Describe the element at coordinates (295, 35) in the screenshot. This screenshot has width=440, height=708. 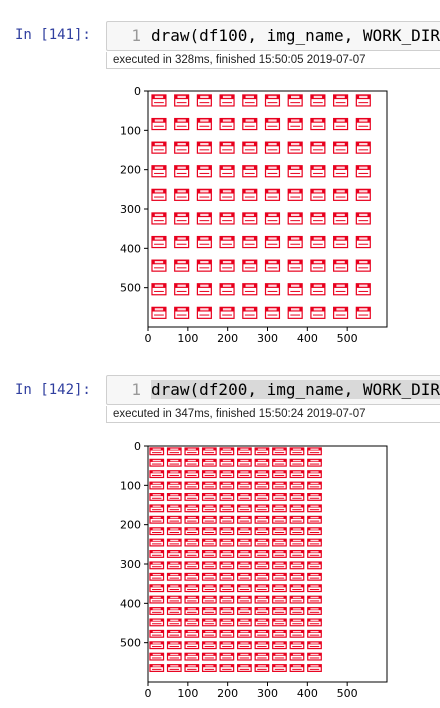
I see `code-line: draw(df100, img_name, WORK_DIR)` at that location.